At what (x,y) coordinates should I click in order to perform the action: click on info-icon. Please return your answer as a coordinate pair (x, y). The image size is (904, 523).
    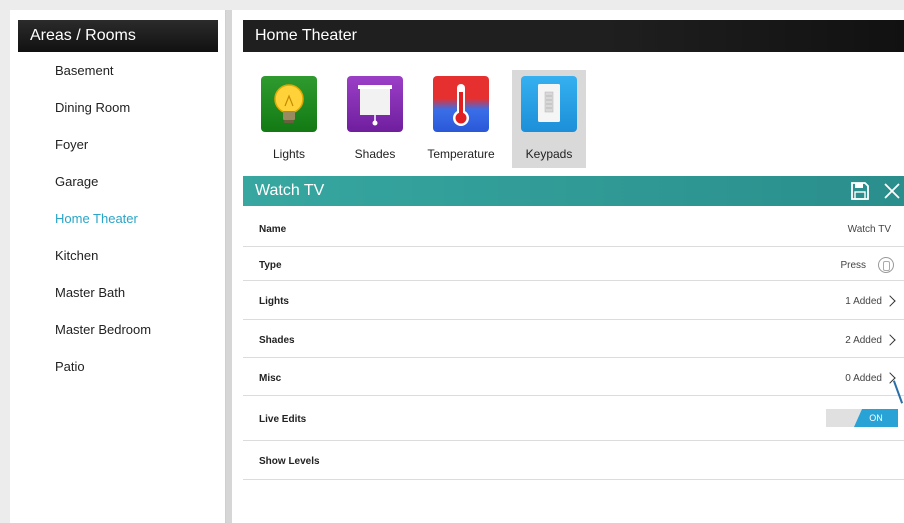
    Looking at the image, I should click on (886, 265).